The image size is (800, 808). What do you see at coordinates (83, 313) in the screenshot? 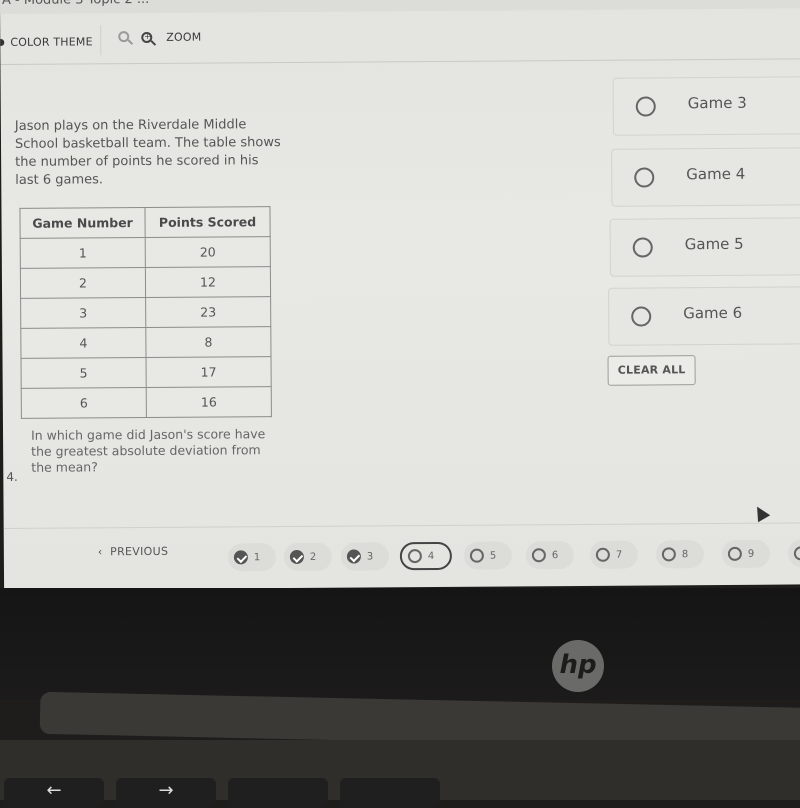
I see `game-number-cell: 3` at bounding box center [83, 313].